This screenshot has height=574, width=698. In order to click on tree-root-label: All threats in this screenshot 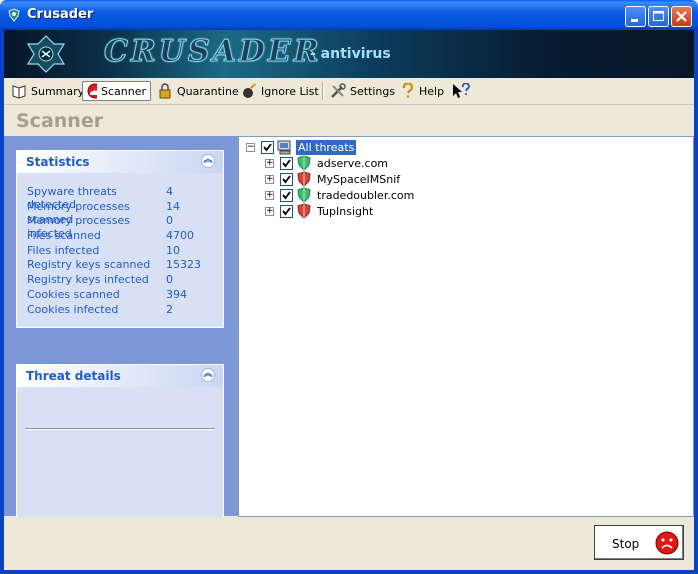, I will do `click(326, 147)`.